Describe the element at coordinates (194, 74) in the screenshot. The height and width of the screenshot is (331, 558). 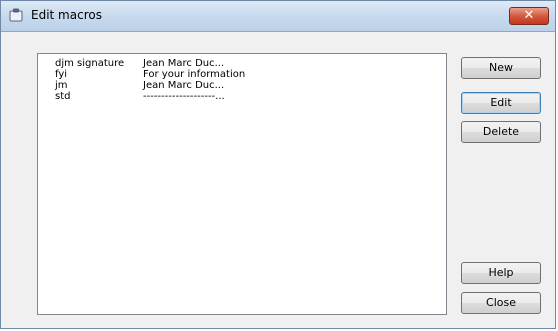
I see `macro-text: For your information` at that location.